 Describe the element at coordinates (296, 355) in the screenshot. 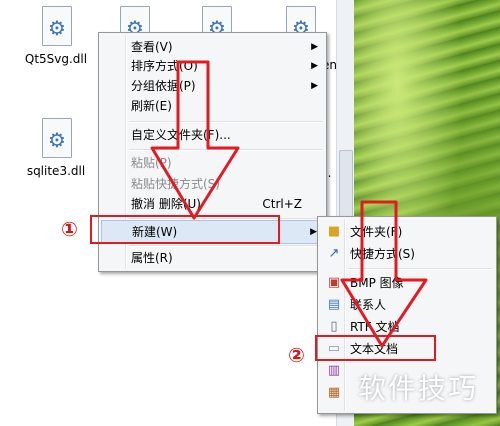

I see `step-number-2: ②` at that location.